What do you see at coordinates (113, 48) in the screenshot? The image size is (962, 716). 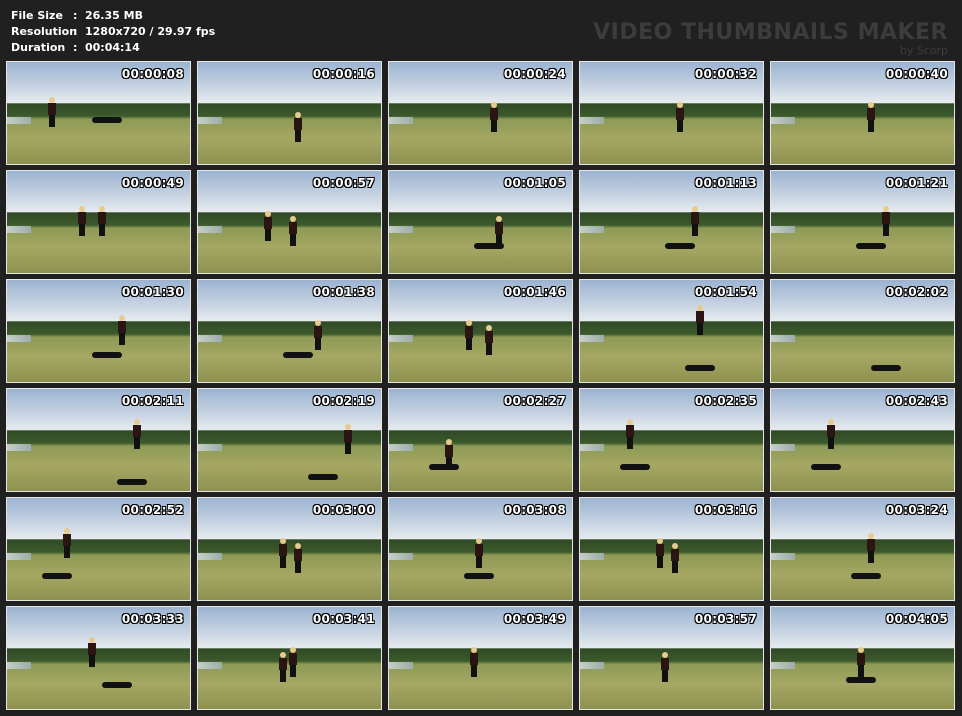 I see `duration-row: Duration : 00:04:14` at bounding box center [113, 48].